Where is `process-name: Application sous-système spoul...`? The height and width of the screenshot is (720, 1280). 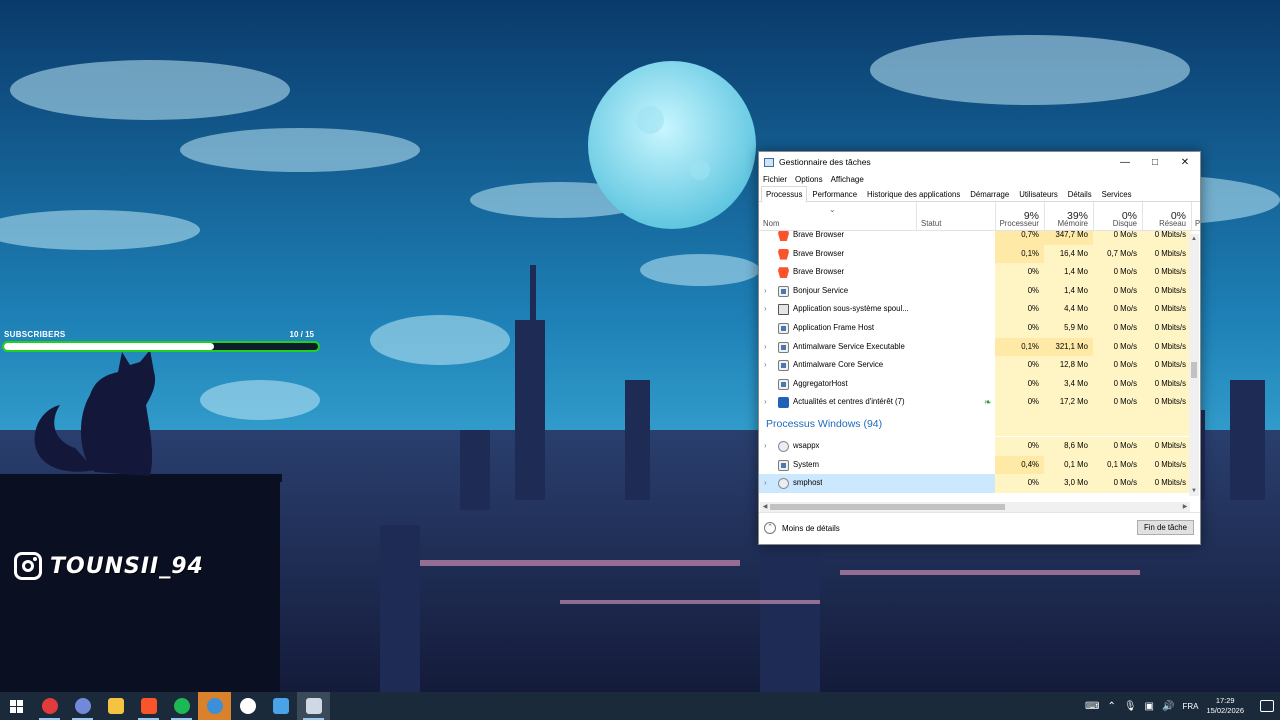 process-name: Application sous-système spoul... is located at coordinates (851, 309).